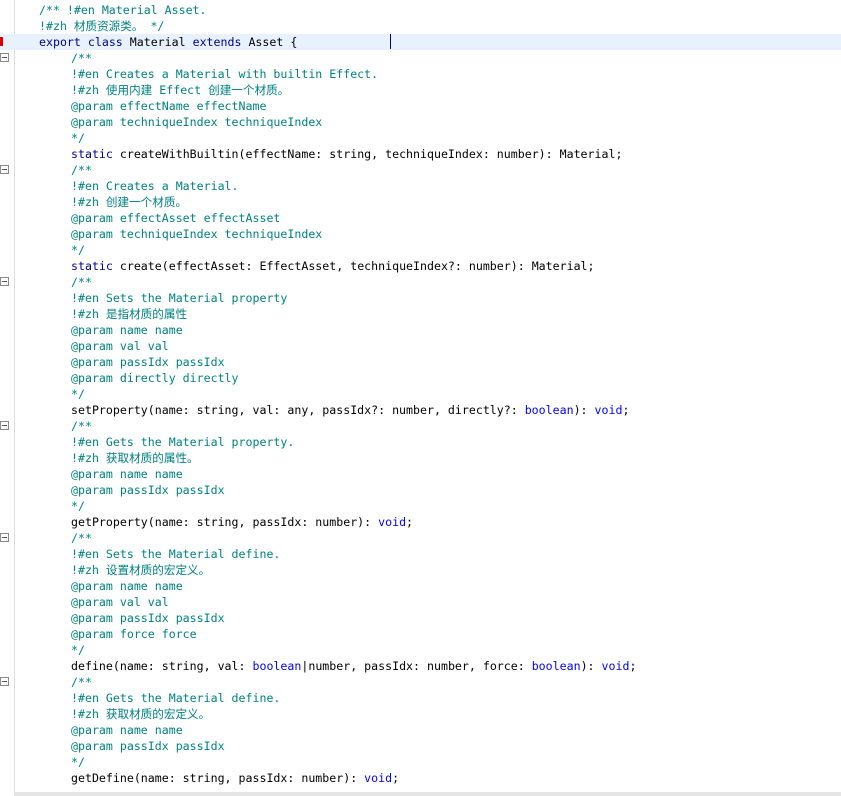  What do you see at coordinates (420, 634) in the screenshot?
I see `code-line: @param force force` at bounding box center [420, 634].